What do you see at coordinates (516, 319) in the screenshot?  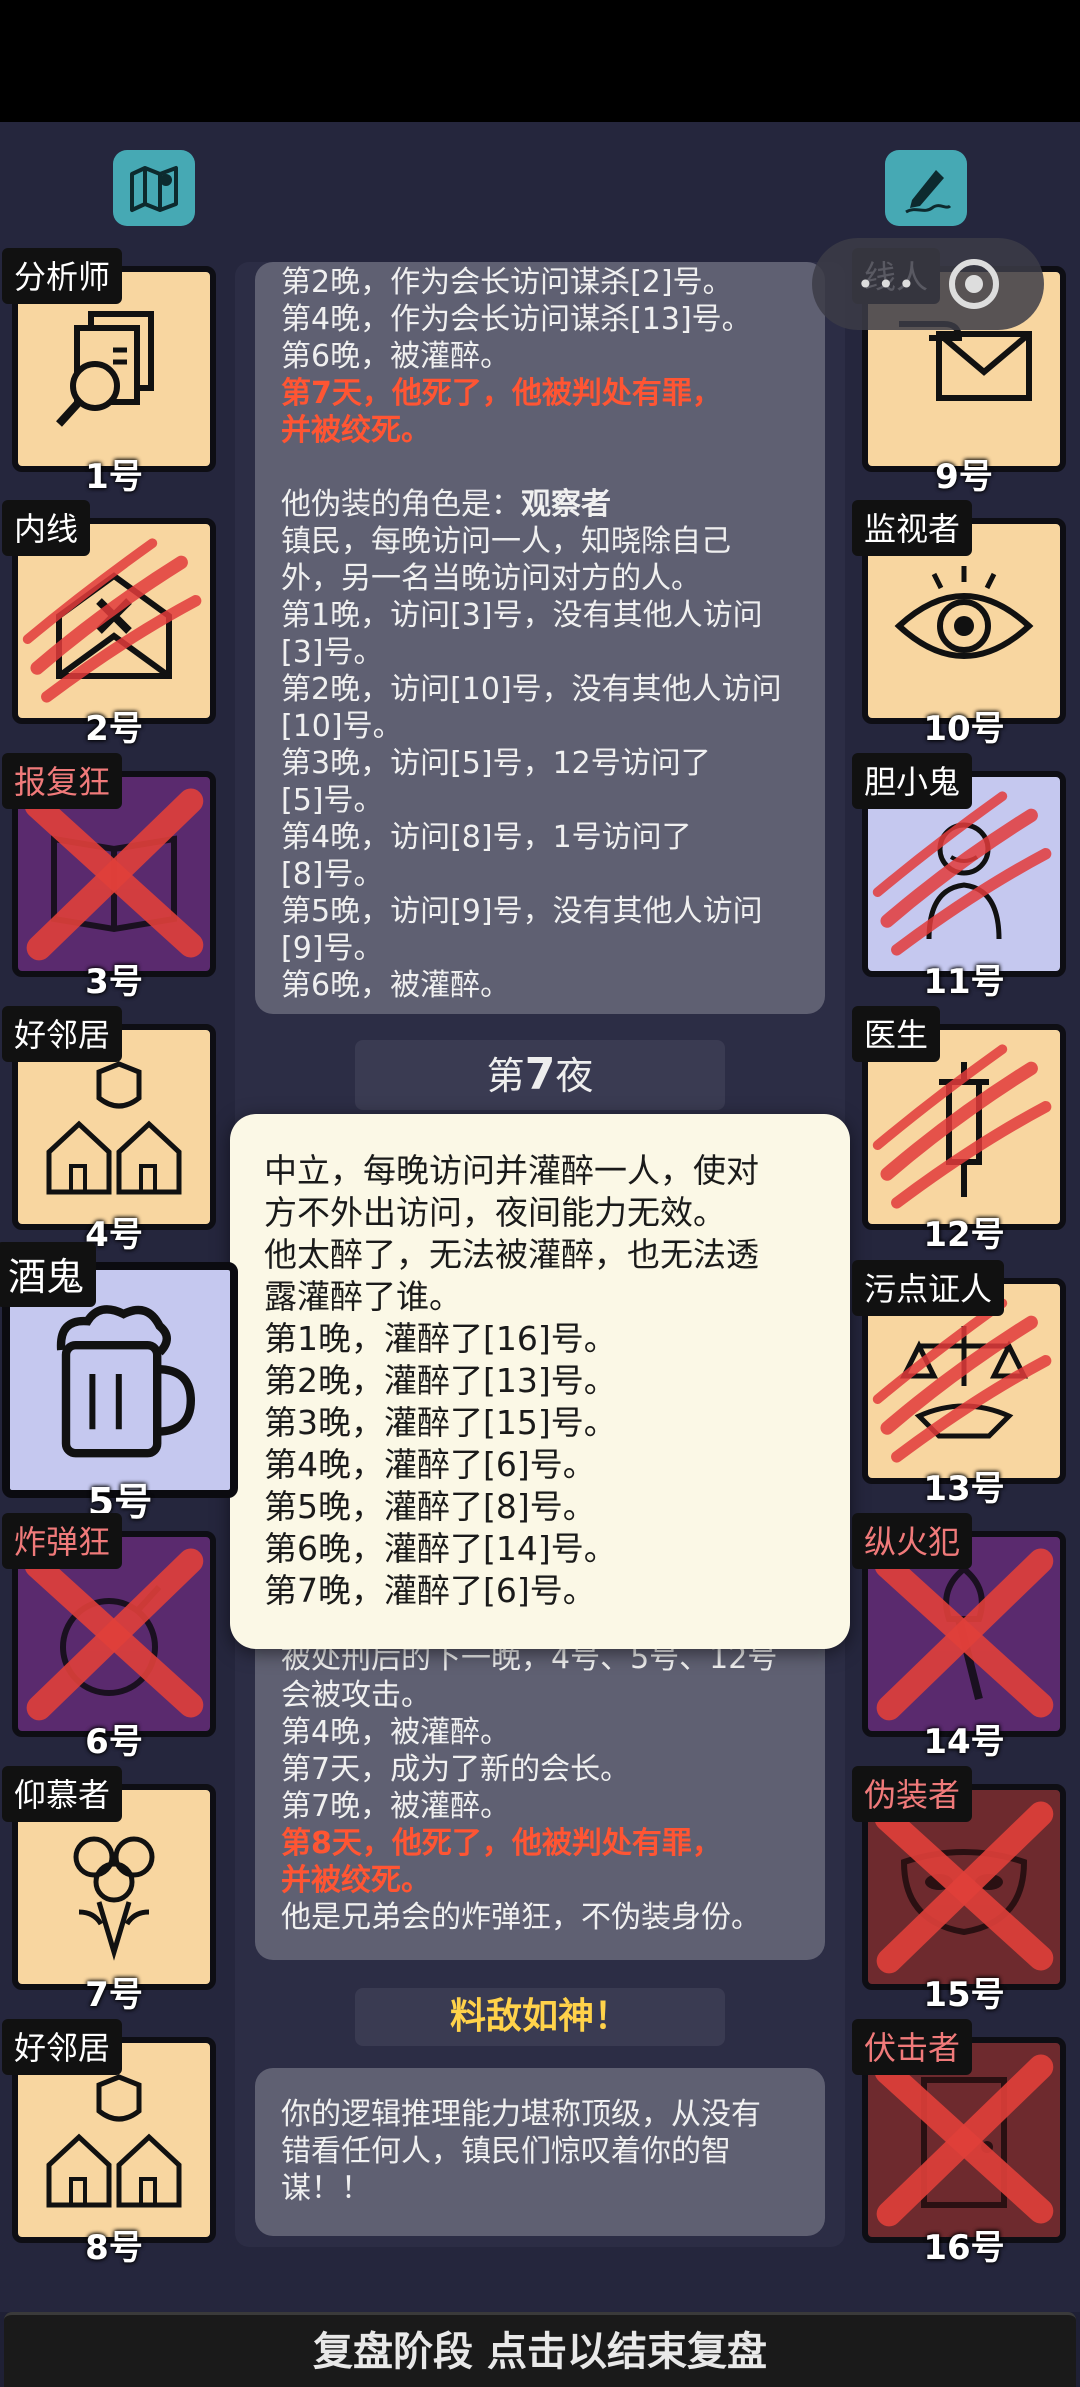 I see `log-text: 第4晚，作为会长访问谋杀[13]号。` at bounding box center [516, 319].